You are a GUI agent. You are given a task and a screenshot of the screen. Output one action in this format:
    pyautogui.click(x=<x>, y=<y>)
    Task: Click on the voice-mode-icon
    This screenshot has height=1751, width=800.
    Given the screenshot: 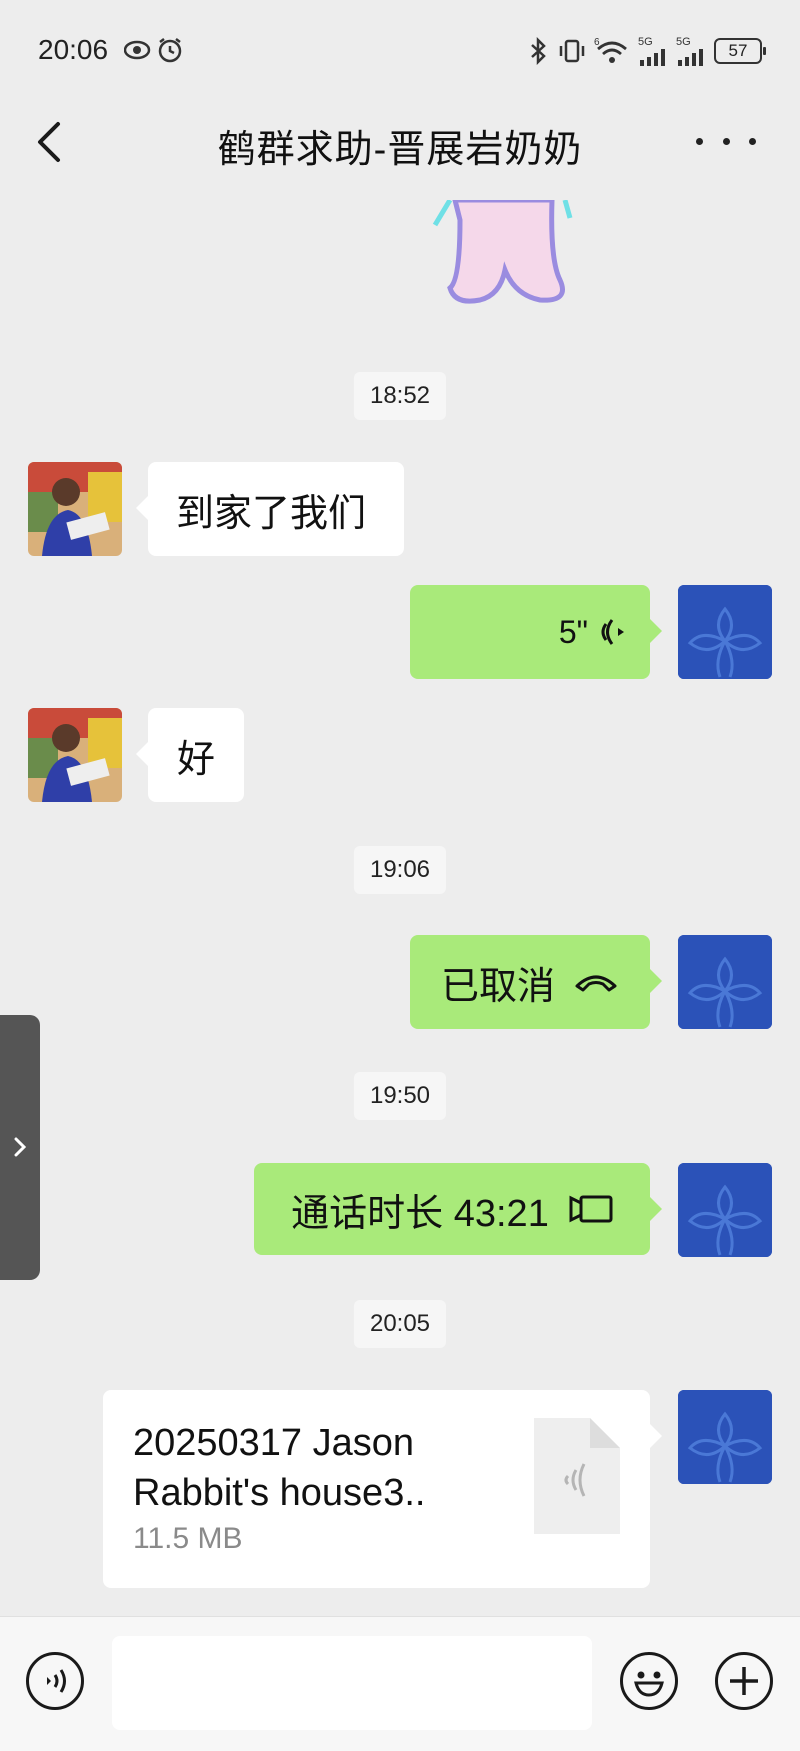 What is the action you would take?
    pyautogui.click(x=56, y=1681)
    